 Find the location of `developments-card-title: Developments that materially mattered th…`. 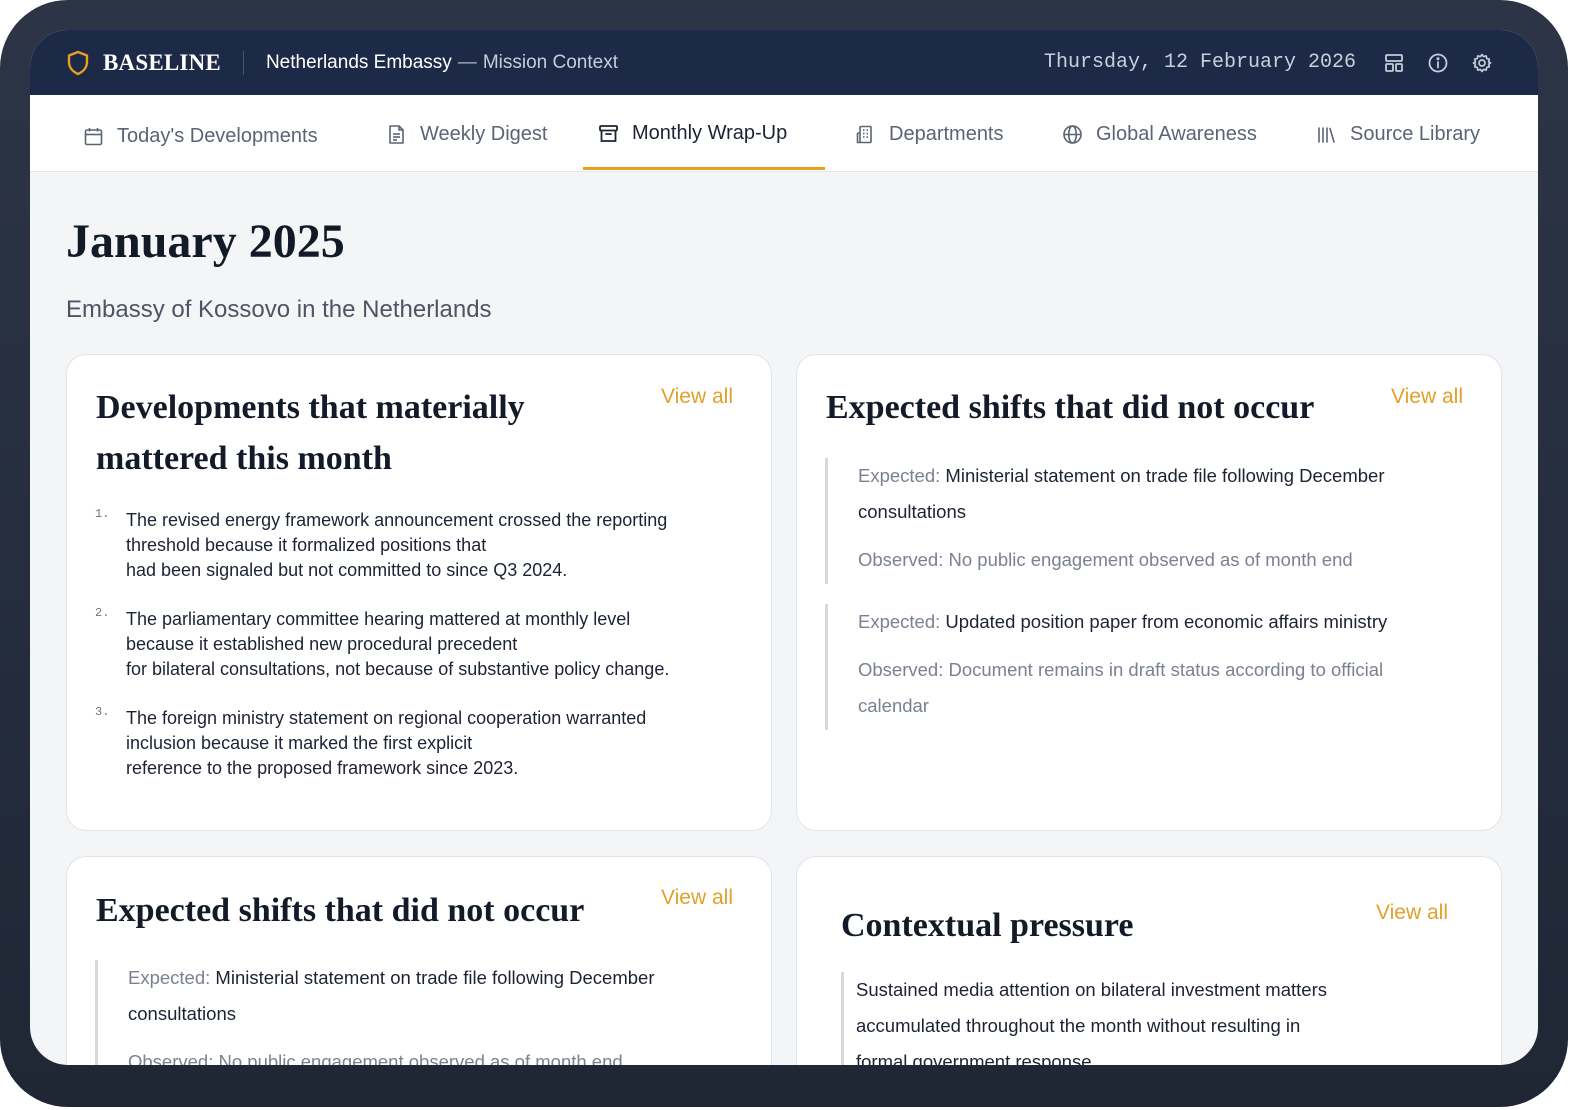

developments-card-title: Developments that materially mattered th… is located at coordinates (310, 433).